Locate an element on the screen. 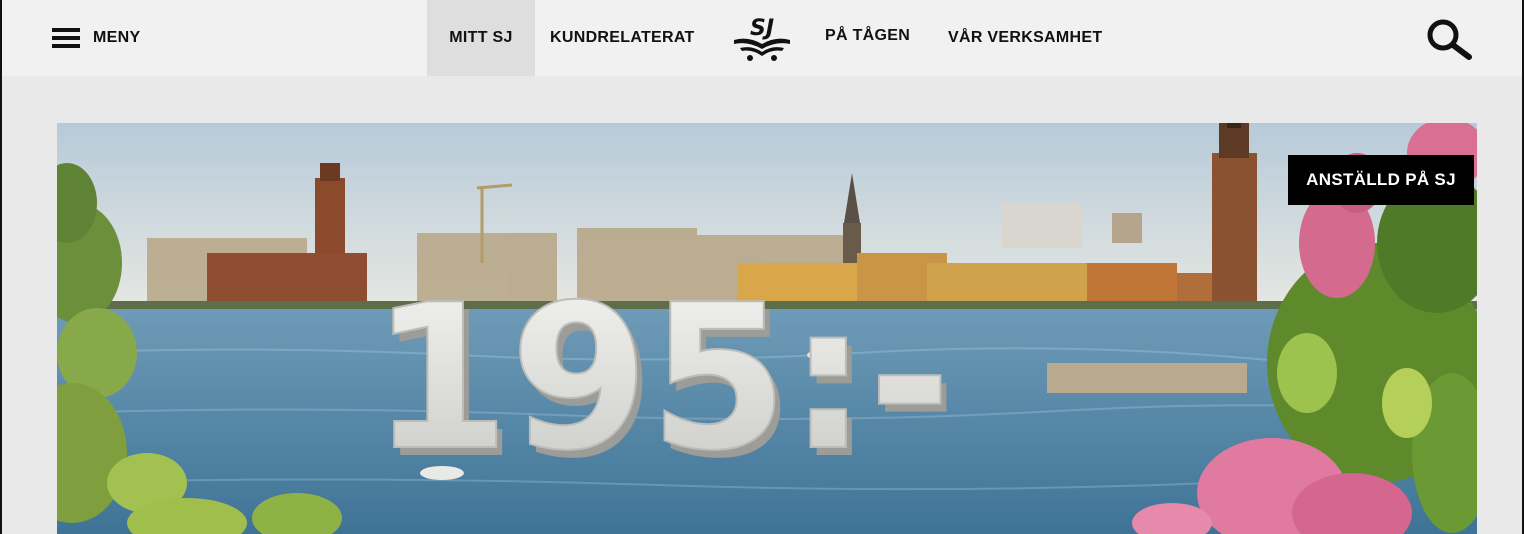 The height and width of the screenshot is (534, 1524). search-icon is located at coordinates (1448, 39).